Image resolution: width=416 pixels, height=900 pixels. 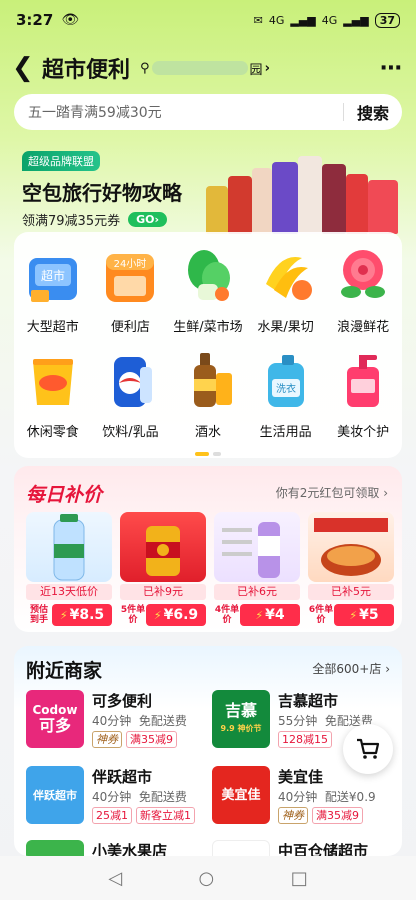 What do you see at coordinates (301, 777) in the screenshot?
I see `store-name: 美宜佳` at bounding box center [301, 777].